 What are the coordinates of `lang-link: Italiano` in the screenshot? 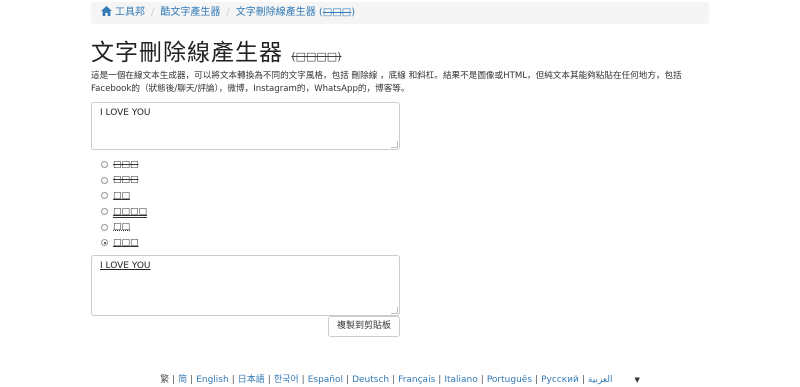 It's located at (460, 380).